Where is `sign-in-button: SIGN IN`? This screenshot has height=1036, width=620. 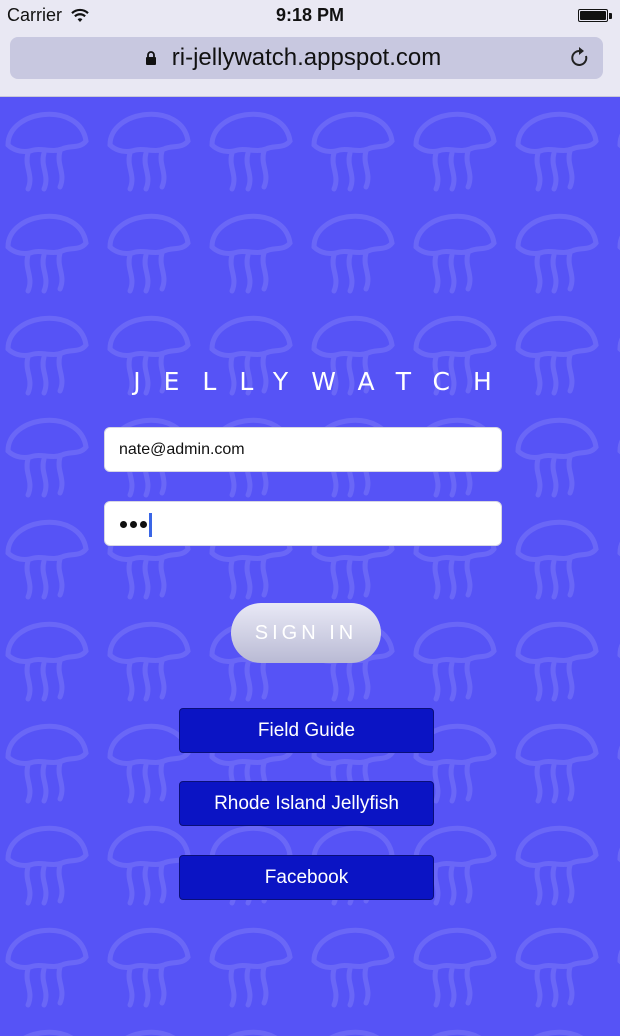 sign-in-button: SIGN IN is located at coordinates (306, 633).